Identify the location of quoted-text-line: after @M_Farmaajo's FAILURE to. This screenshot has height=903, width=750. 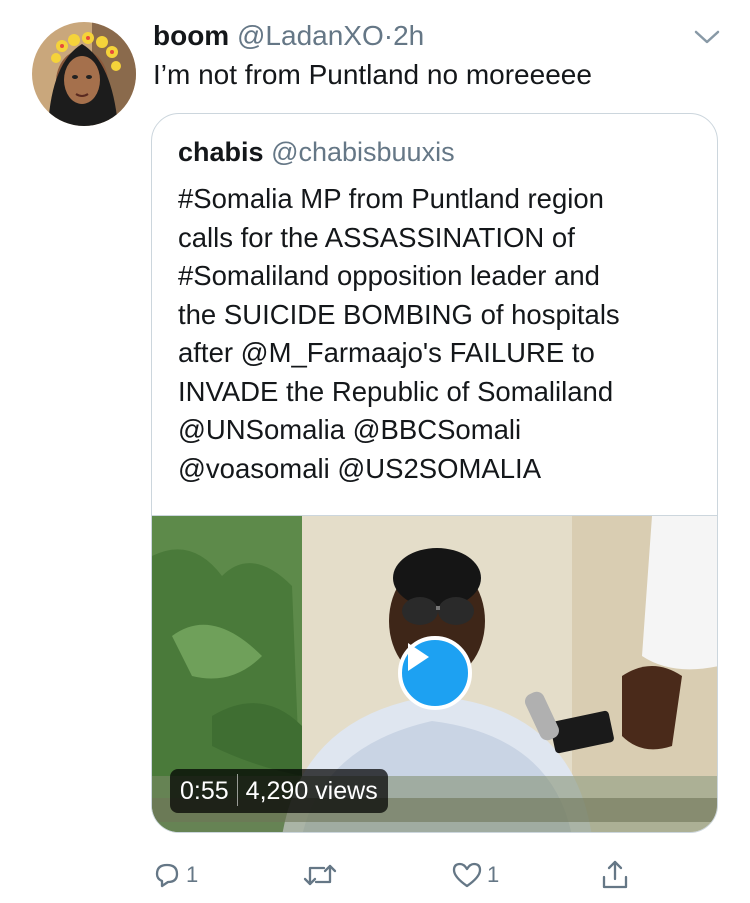
(386, 352).